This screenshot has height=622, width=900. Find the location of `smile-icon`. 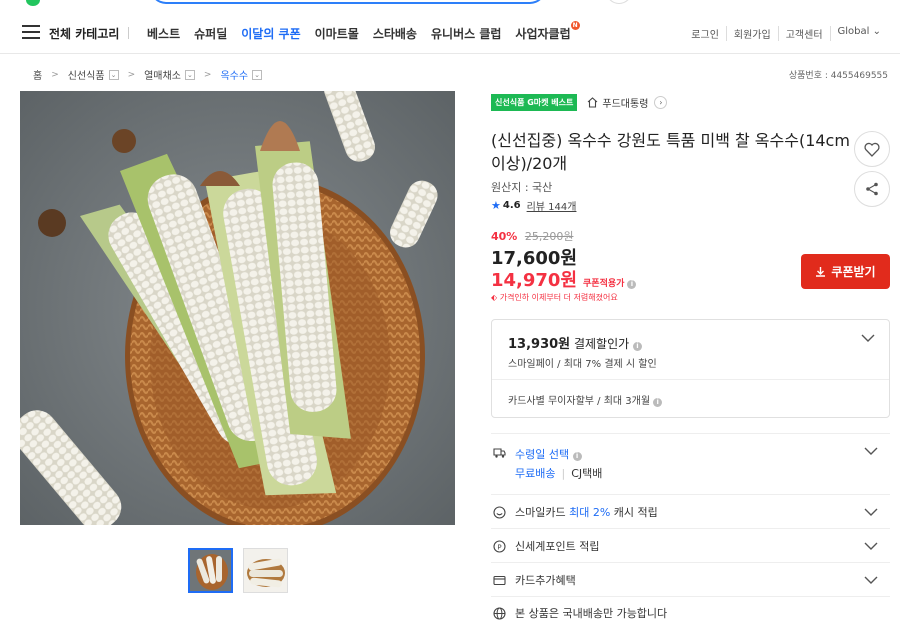

smile-icon is located at coordinates (499, 512).